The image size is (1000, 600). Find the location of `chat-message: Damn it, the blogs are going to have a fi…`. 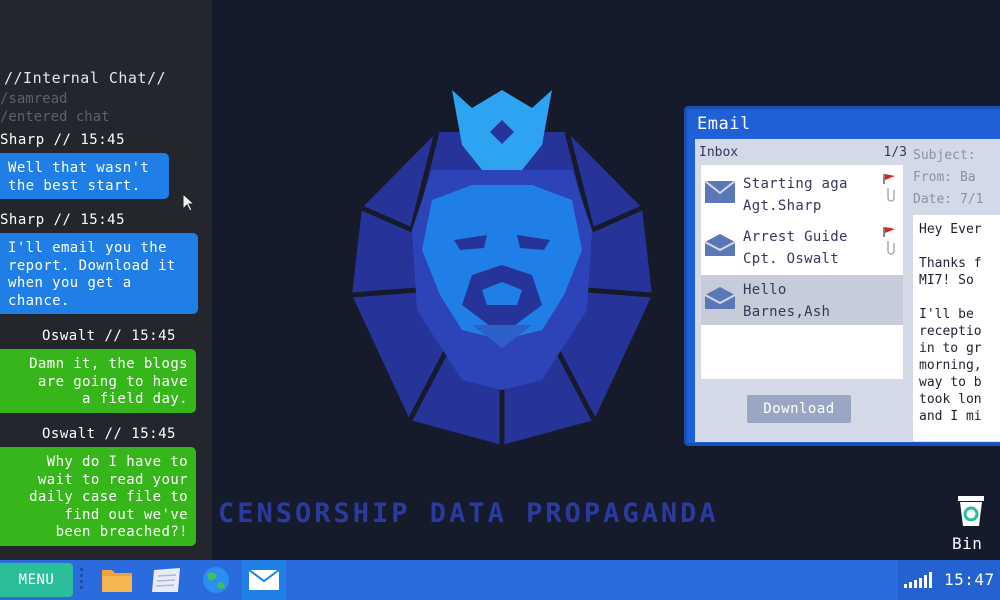

chat-message: Damn it, the blogs are going to have a fi… is located at coordinates (98, 381).